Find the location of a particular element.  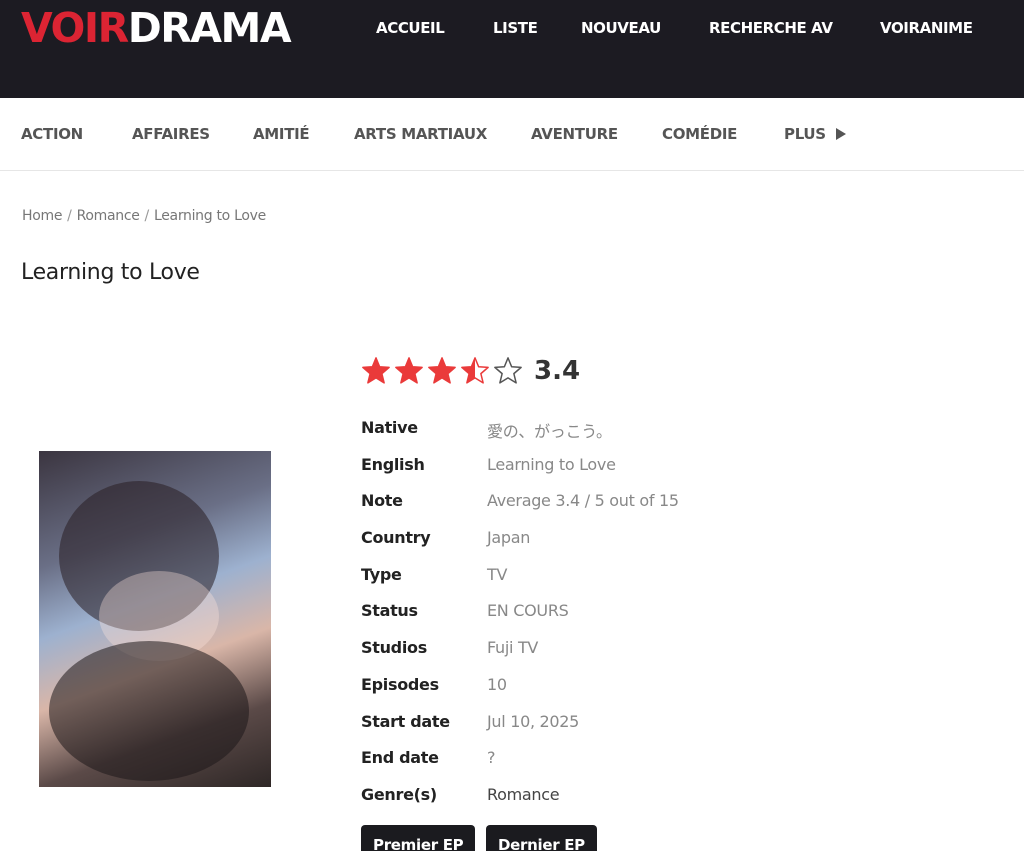

site-logo: VOIRDRAMA is located at coordinates (156, 28).